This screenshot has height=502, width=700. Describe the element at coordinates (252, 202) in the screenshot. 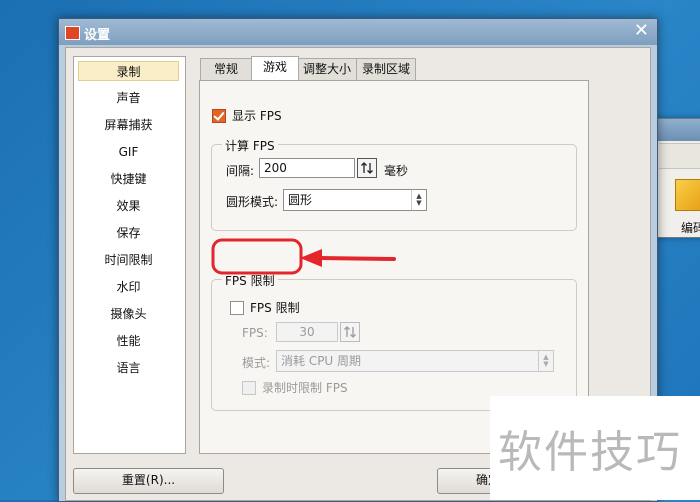

I see `circle-mode-label: 圆形模式:` at that location.